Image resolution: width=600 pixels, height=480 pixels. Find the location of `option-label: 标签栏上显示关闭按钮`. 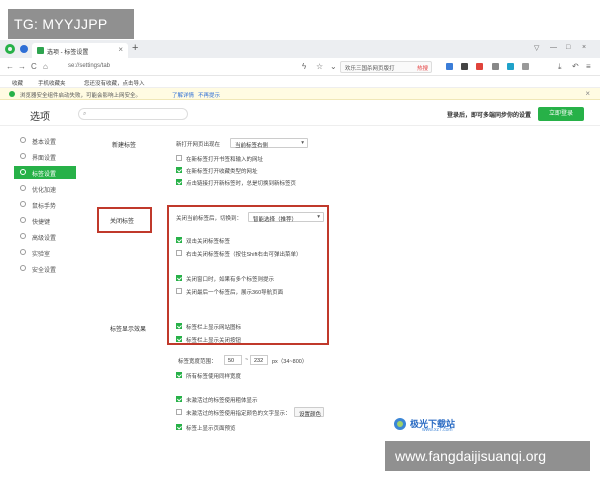

option-label: 标签栏上显示关闭按钮 is located at coordinates (214, 341).